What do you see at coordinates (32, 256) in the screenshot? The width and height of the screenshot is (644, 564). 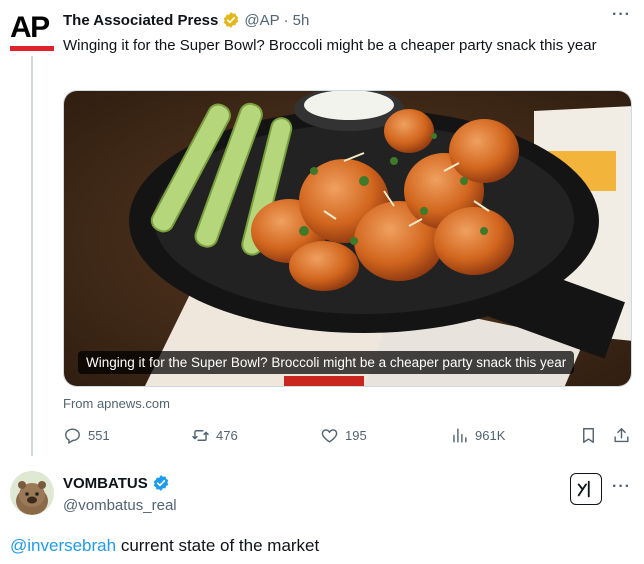 I see `thread-connector-line` at bounding box center [32, 256].